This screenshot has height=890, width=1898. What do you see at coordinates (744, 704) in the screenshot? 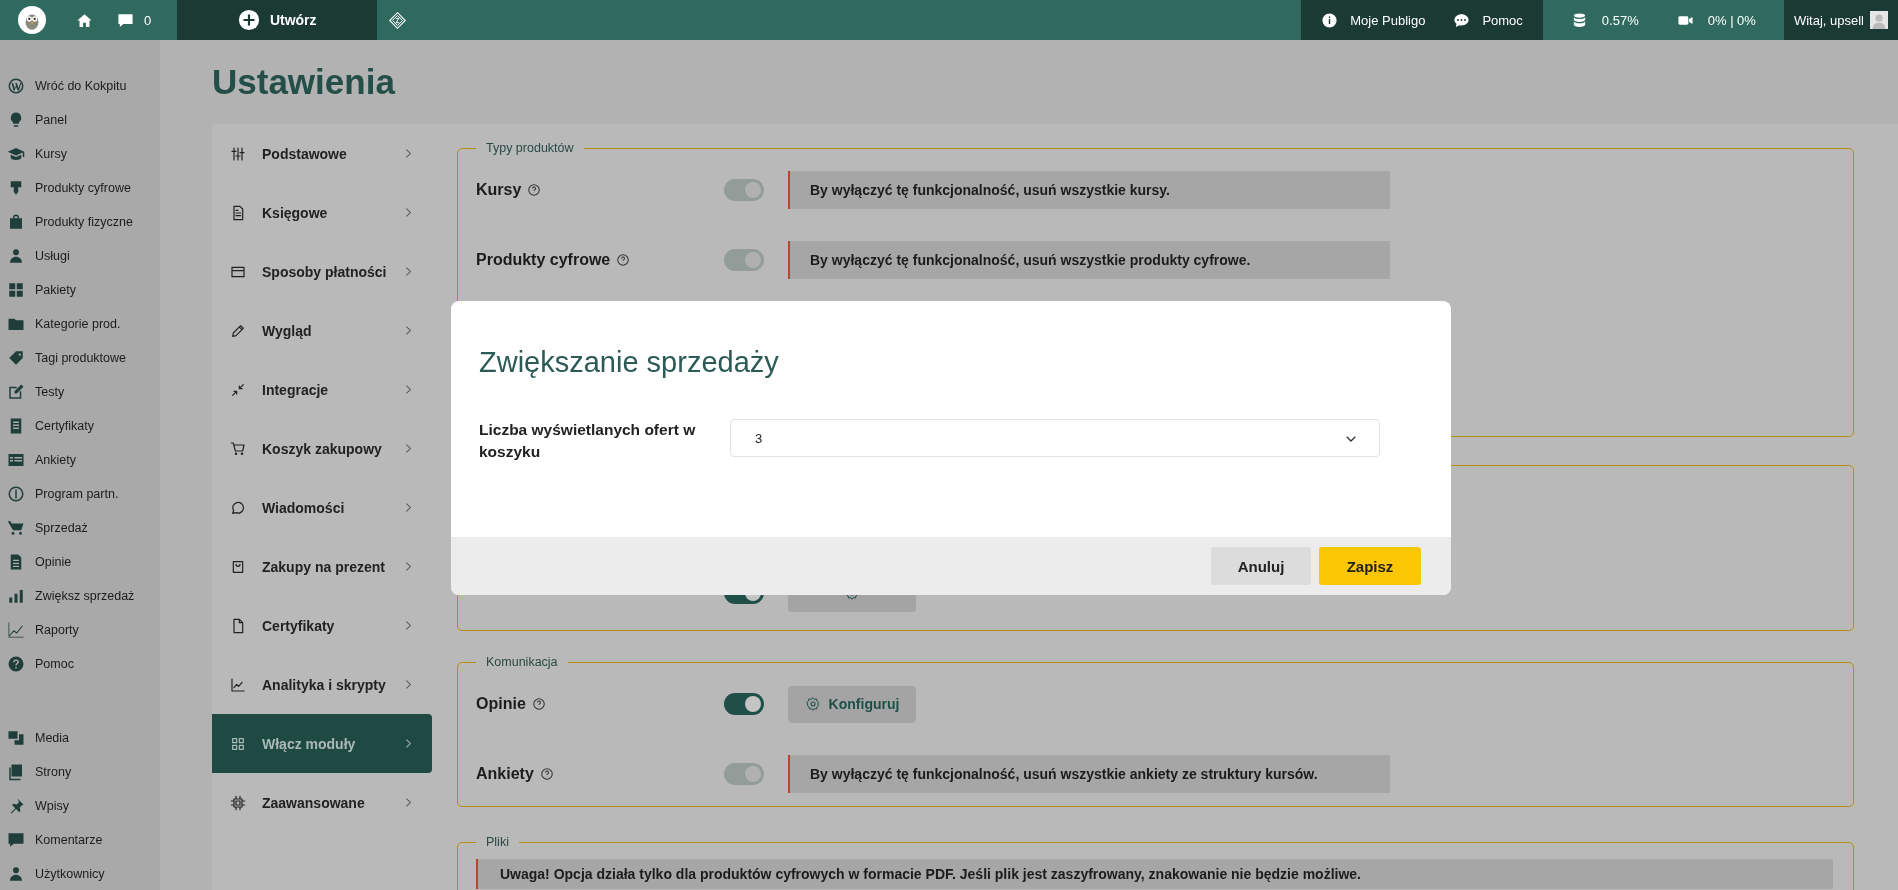
I see `toggle-switch` at bounding box center [744, 704].